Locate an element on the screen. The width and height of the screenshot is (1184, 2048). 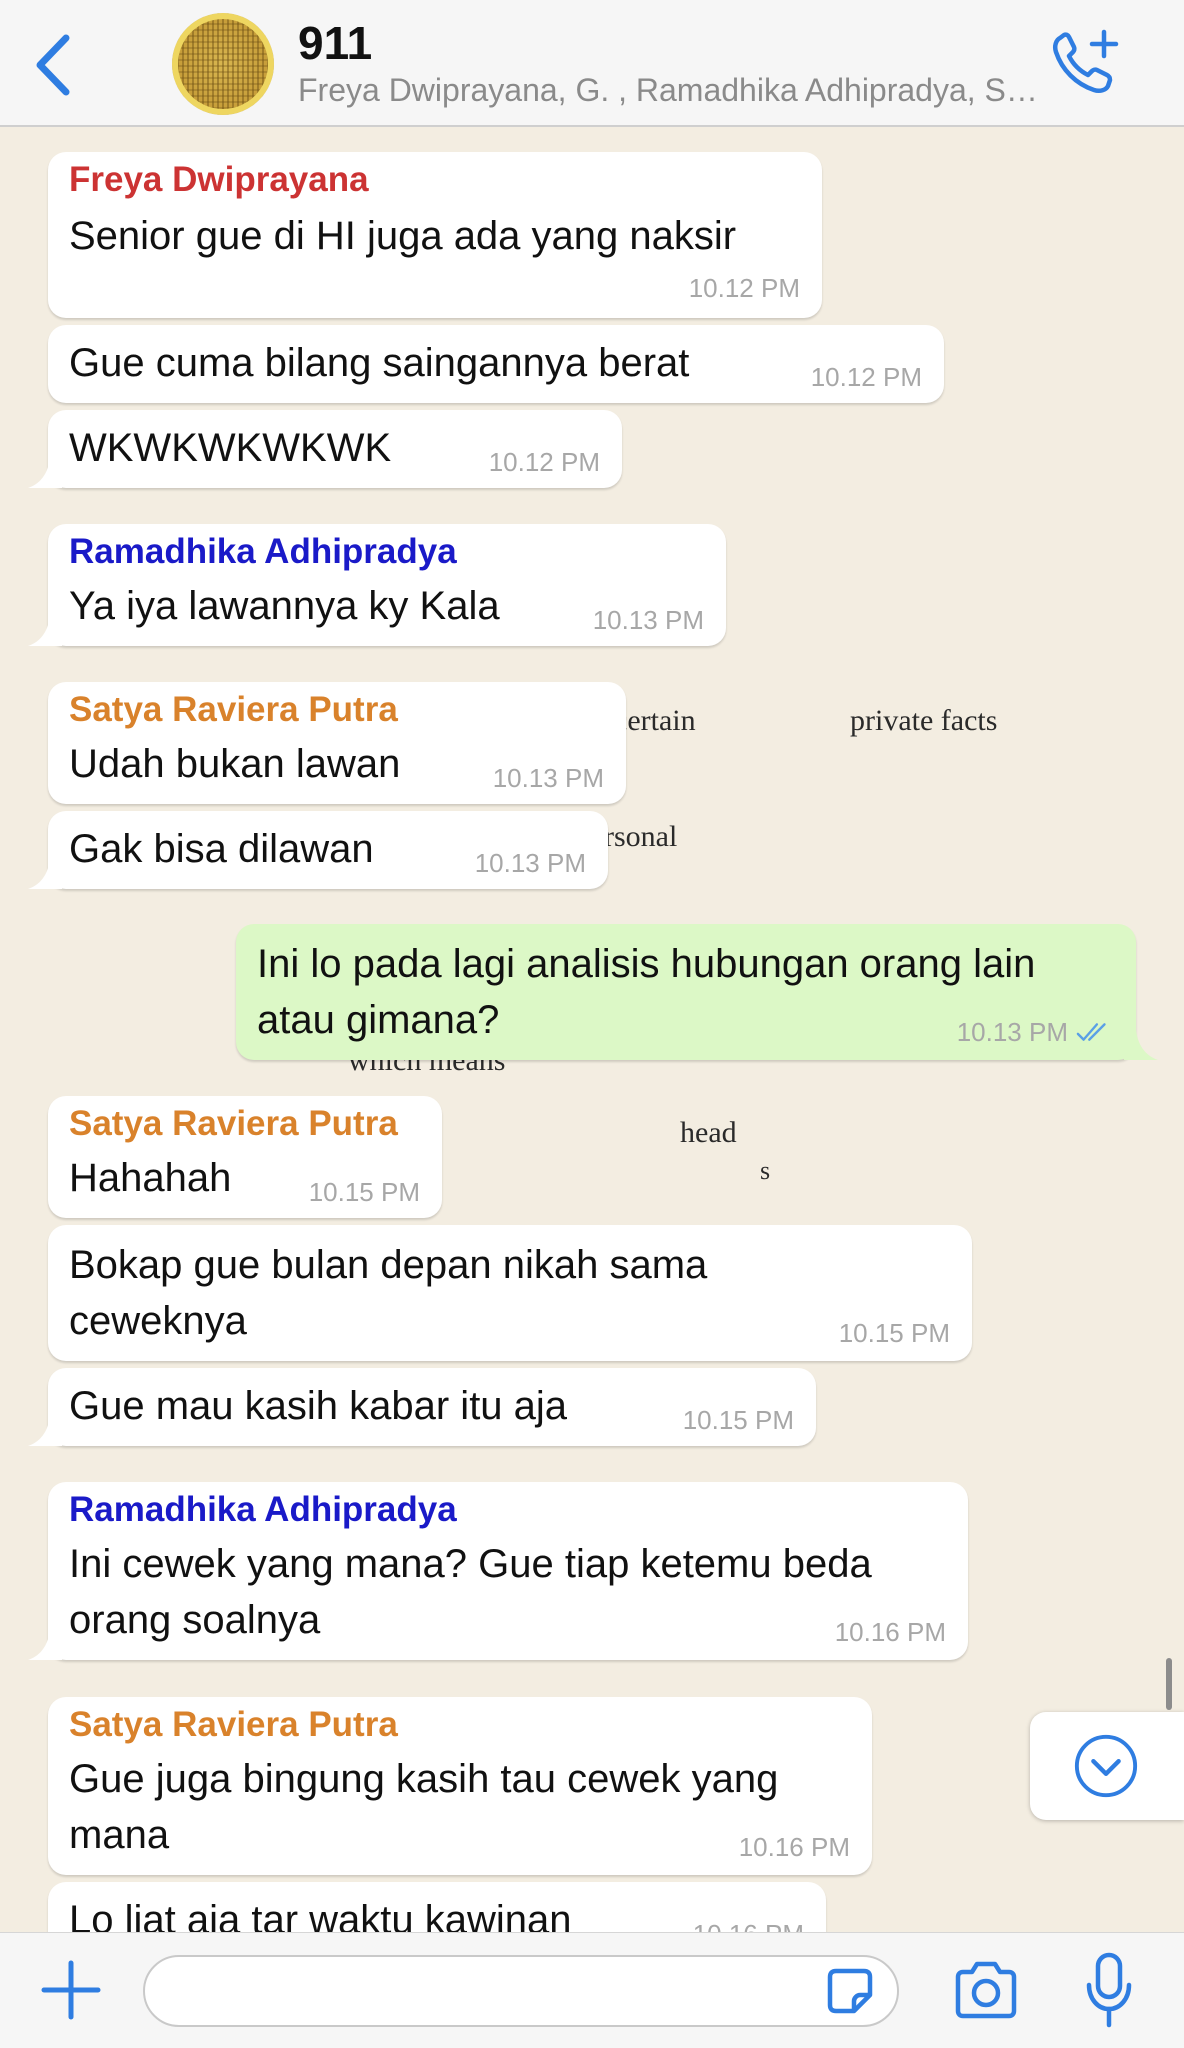
background-text: rsonal is located at coordinates (641, 836).